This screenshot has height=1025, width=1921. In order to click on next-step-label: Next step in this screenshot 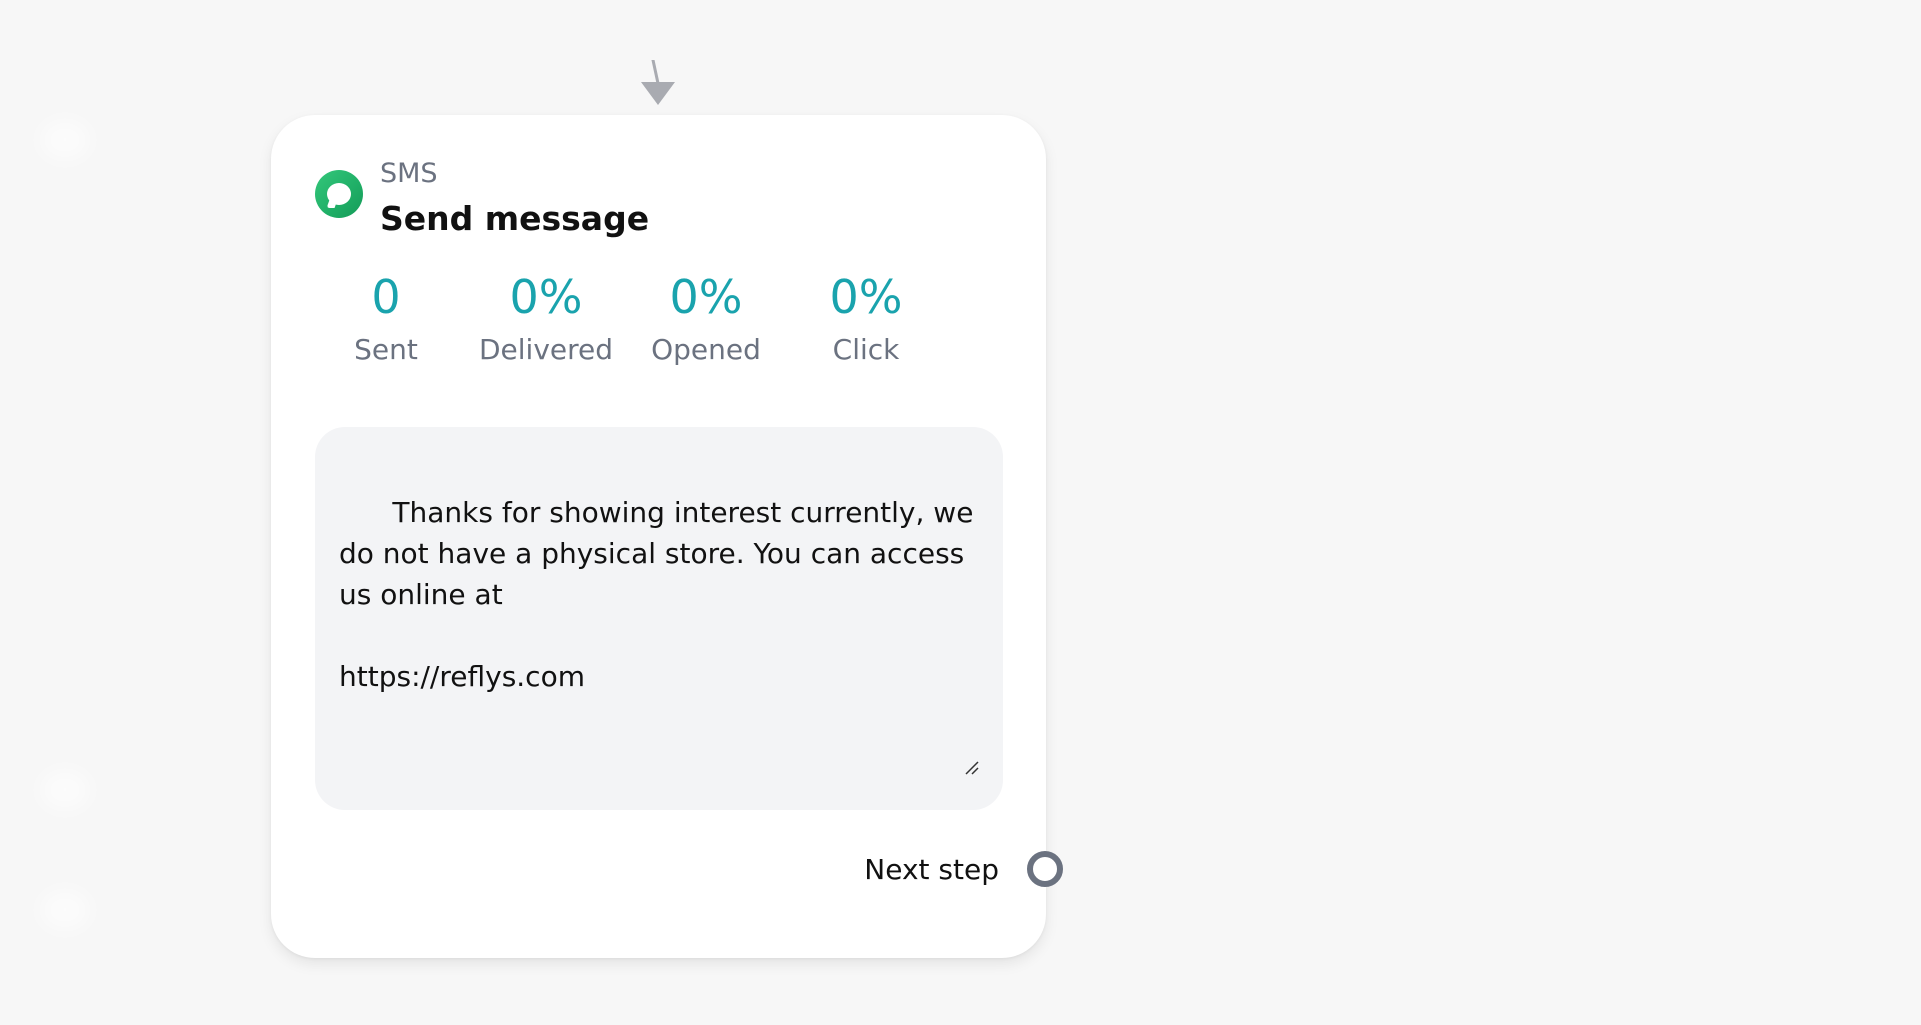, I will do `click(931, 869)`.